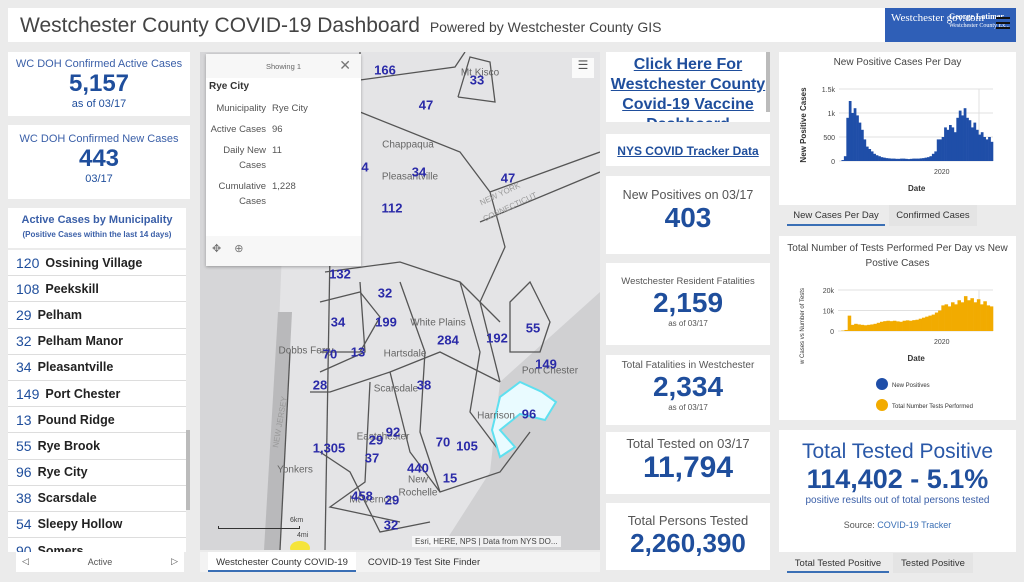 This screenshot has height=582, width=1024. I want to click on chart-tabs: New Cases Per Day Confirmed Cases, so click(897, 215).